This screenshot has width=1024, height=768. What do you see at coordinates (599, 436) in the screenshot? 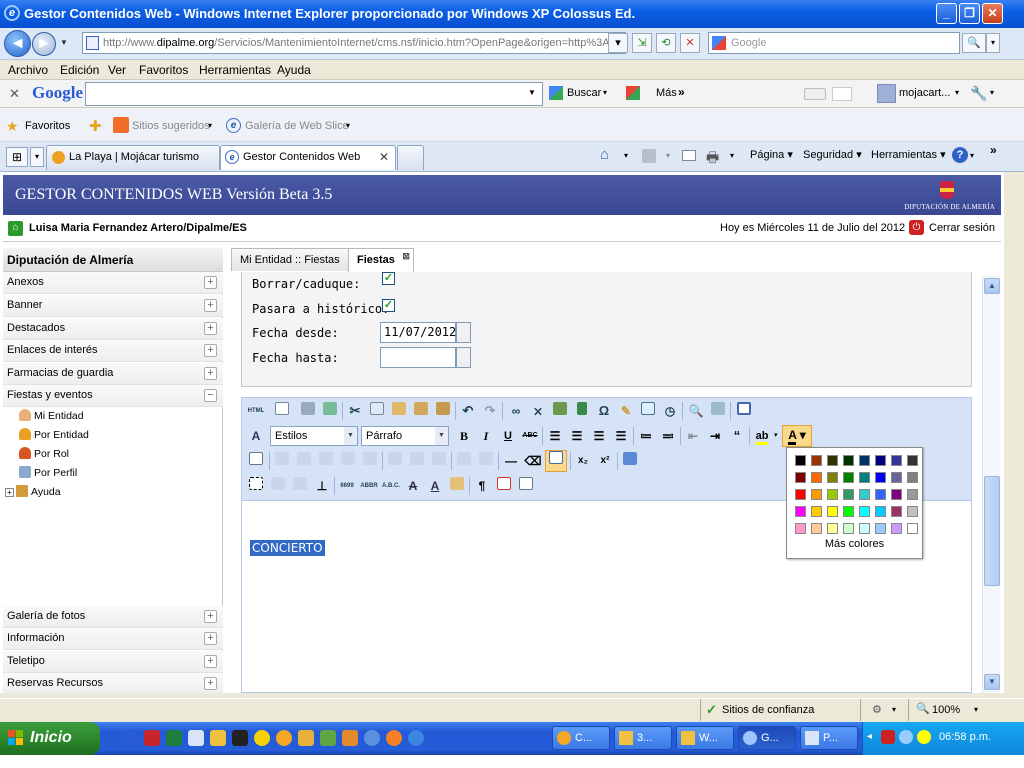
I see `align-right-icon: ☰` at bounding box center [599, 436].